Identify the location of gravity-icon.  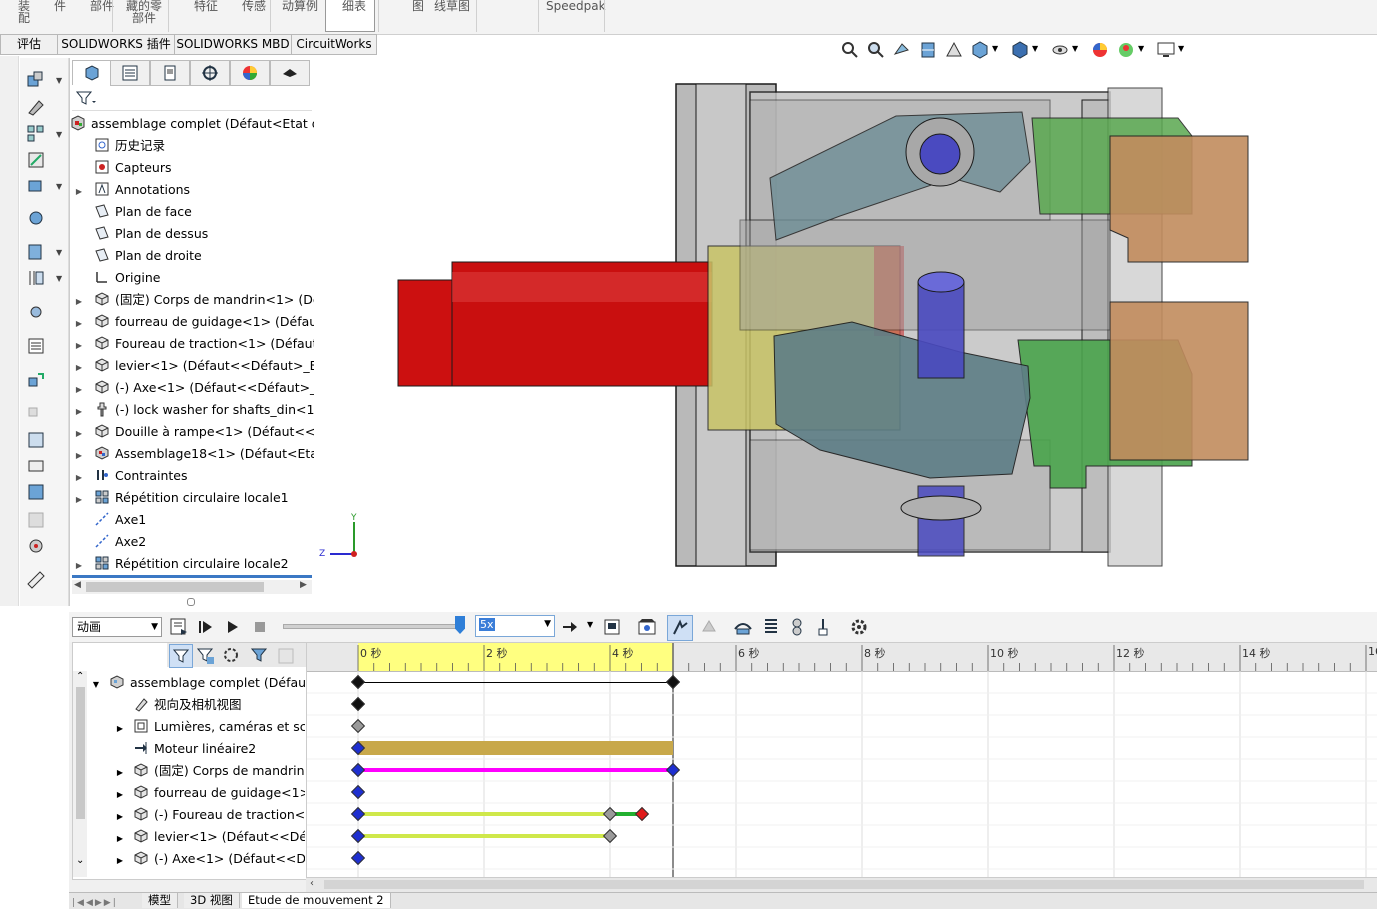
(823, 627).